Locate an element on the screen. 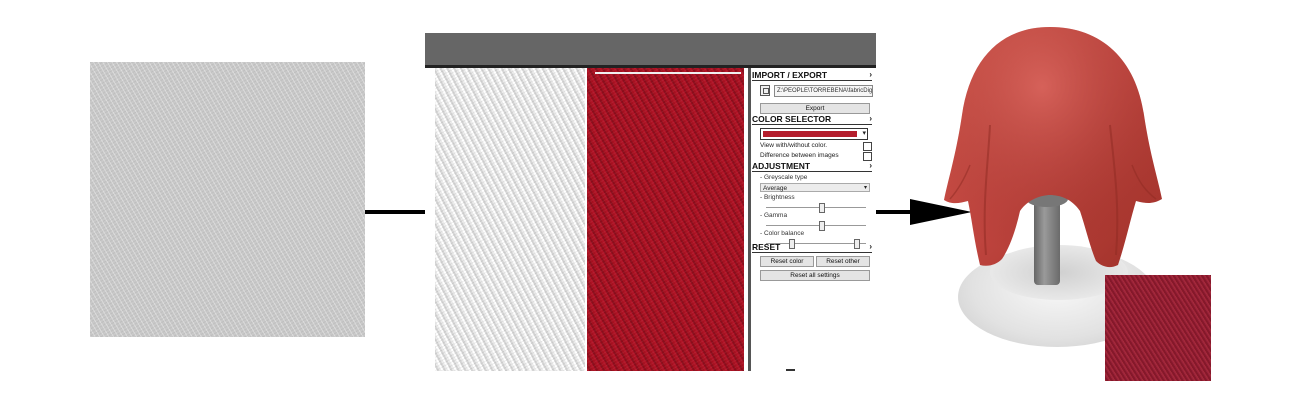 The image size is (1300, 400). path-row: Z:\PEOPLE\TORREBENA\fabricDigi is located at coordinates (816, 91).